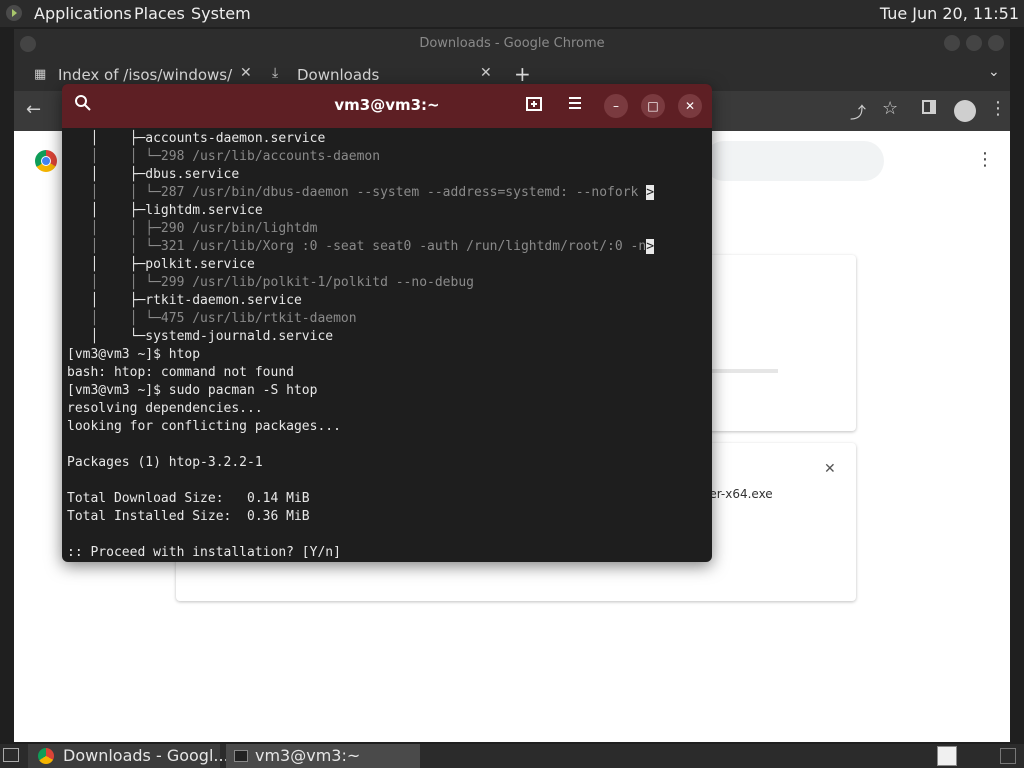 This screenshot has height=768, width=1024. I want to click on terminal-line-text: │ ├─lightdm.service, so click(165, 210).